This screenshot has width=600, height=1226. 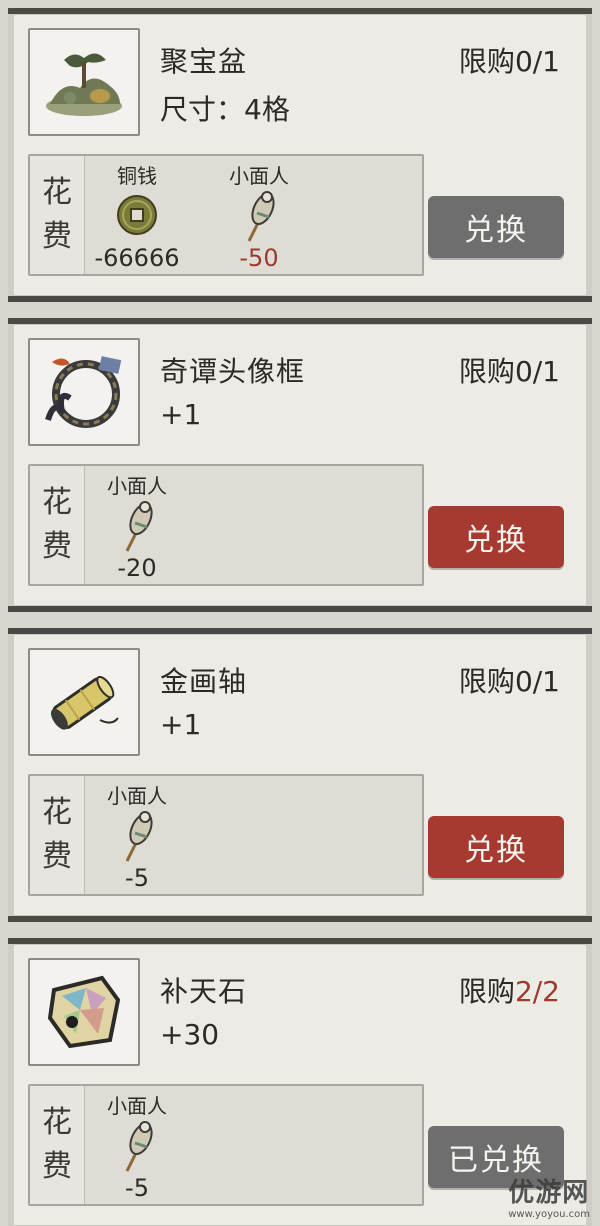 I want to click on cost-item: 小面人 -50, so click(x=259, y=216).